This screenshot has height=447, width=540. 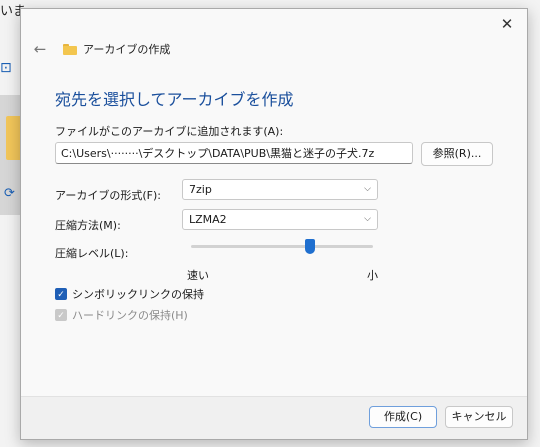 I want to click on slider-track, so click(x=282, y=246).